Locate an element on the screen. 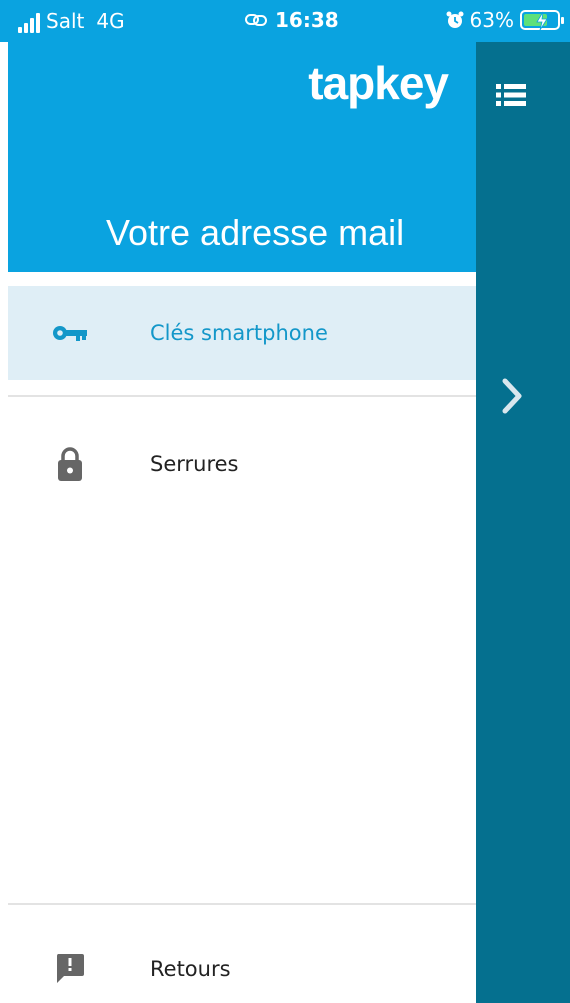  account-email-label: Votre adresse mail is located at coordinates (255, 233).